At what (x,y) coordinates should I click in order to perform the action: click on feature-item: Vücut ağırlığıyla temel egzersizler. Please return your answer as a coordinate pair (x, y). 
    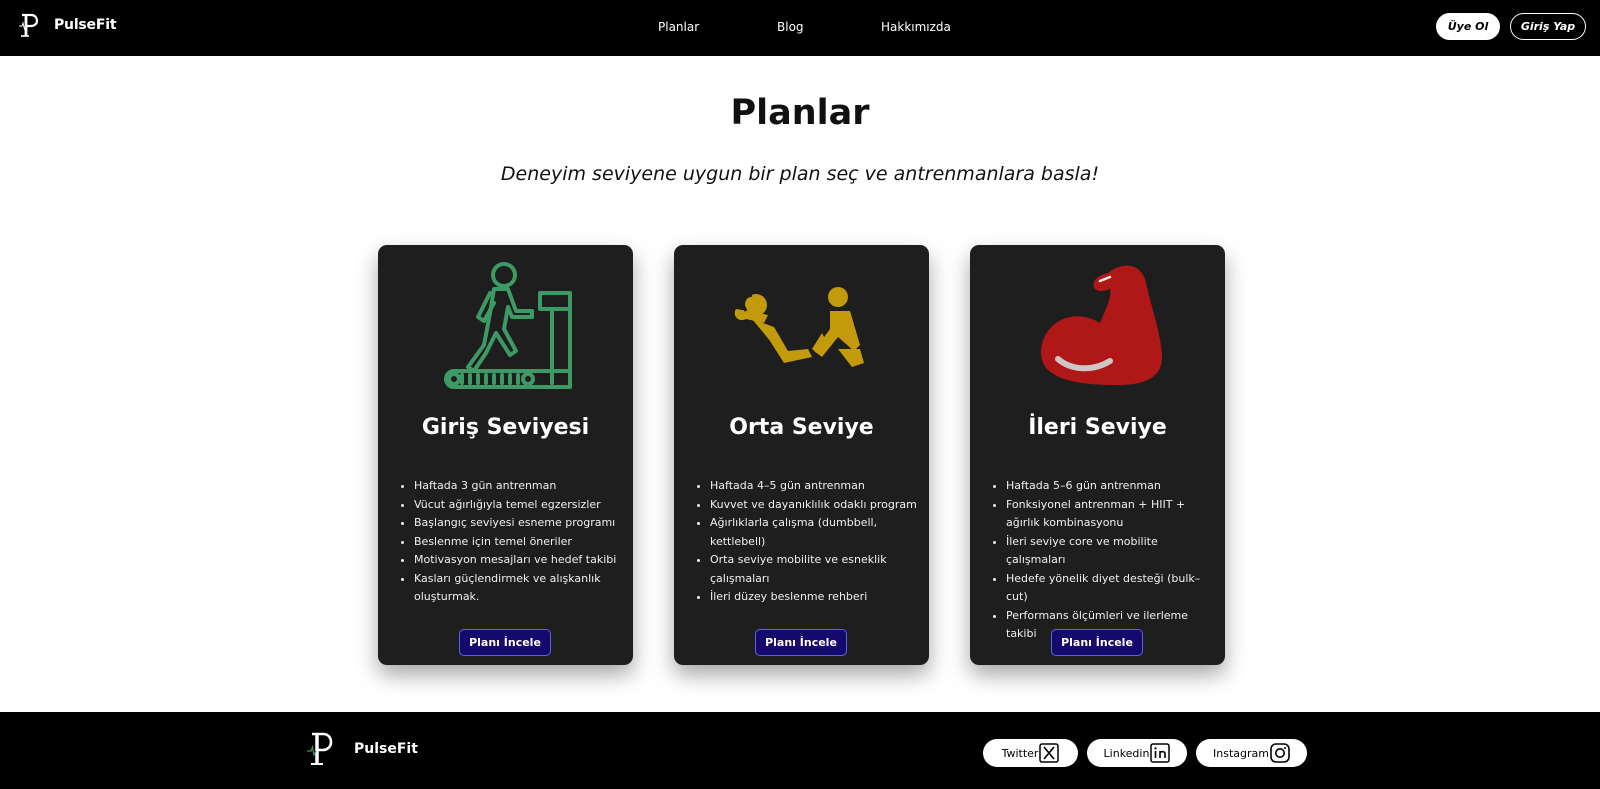
    Looking at the image, I should click on (521, 505).